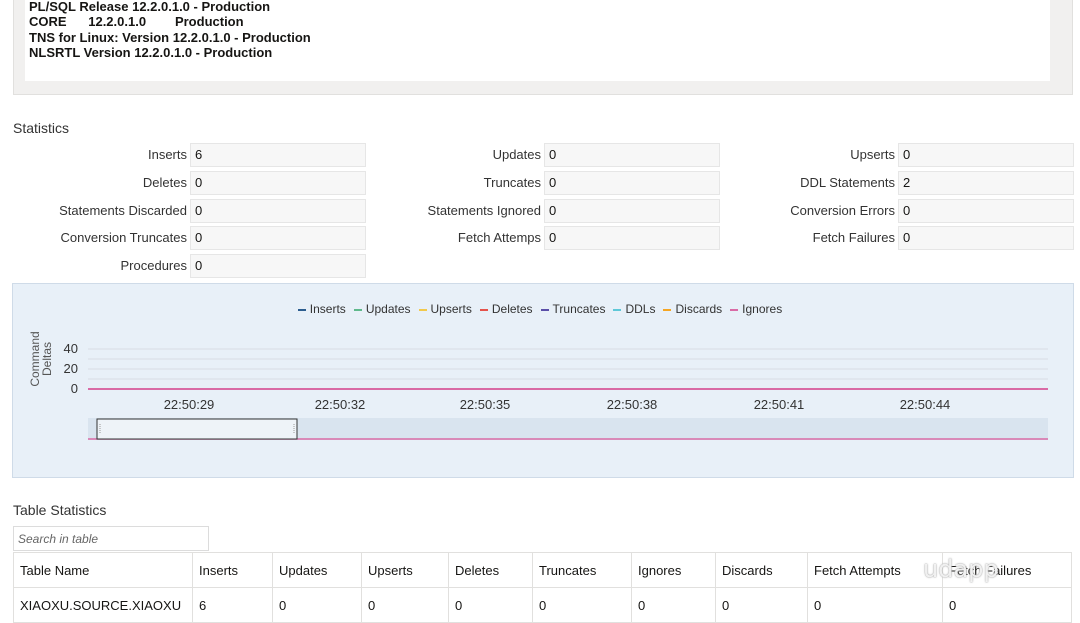 The width and height of the screenshot is (1080, 623). Describe the element at coordinates (673, 570) in the screenshot. I see `column-header: Ignores` at that location.